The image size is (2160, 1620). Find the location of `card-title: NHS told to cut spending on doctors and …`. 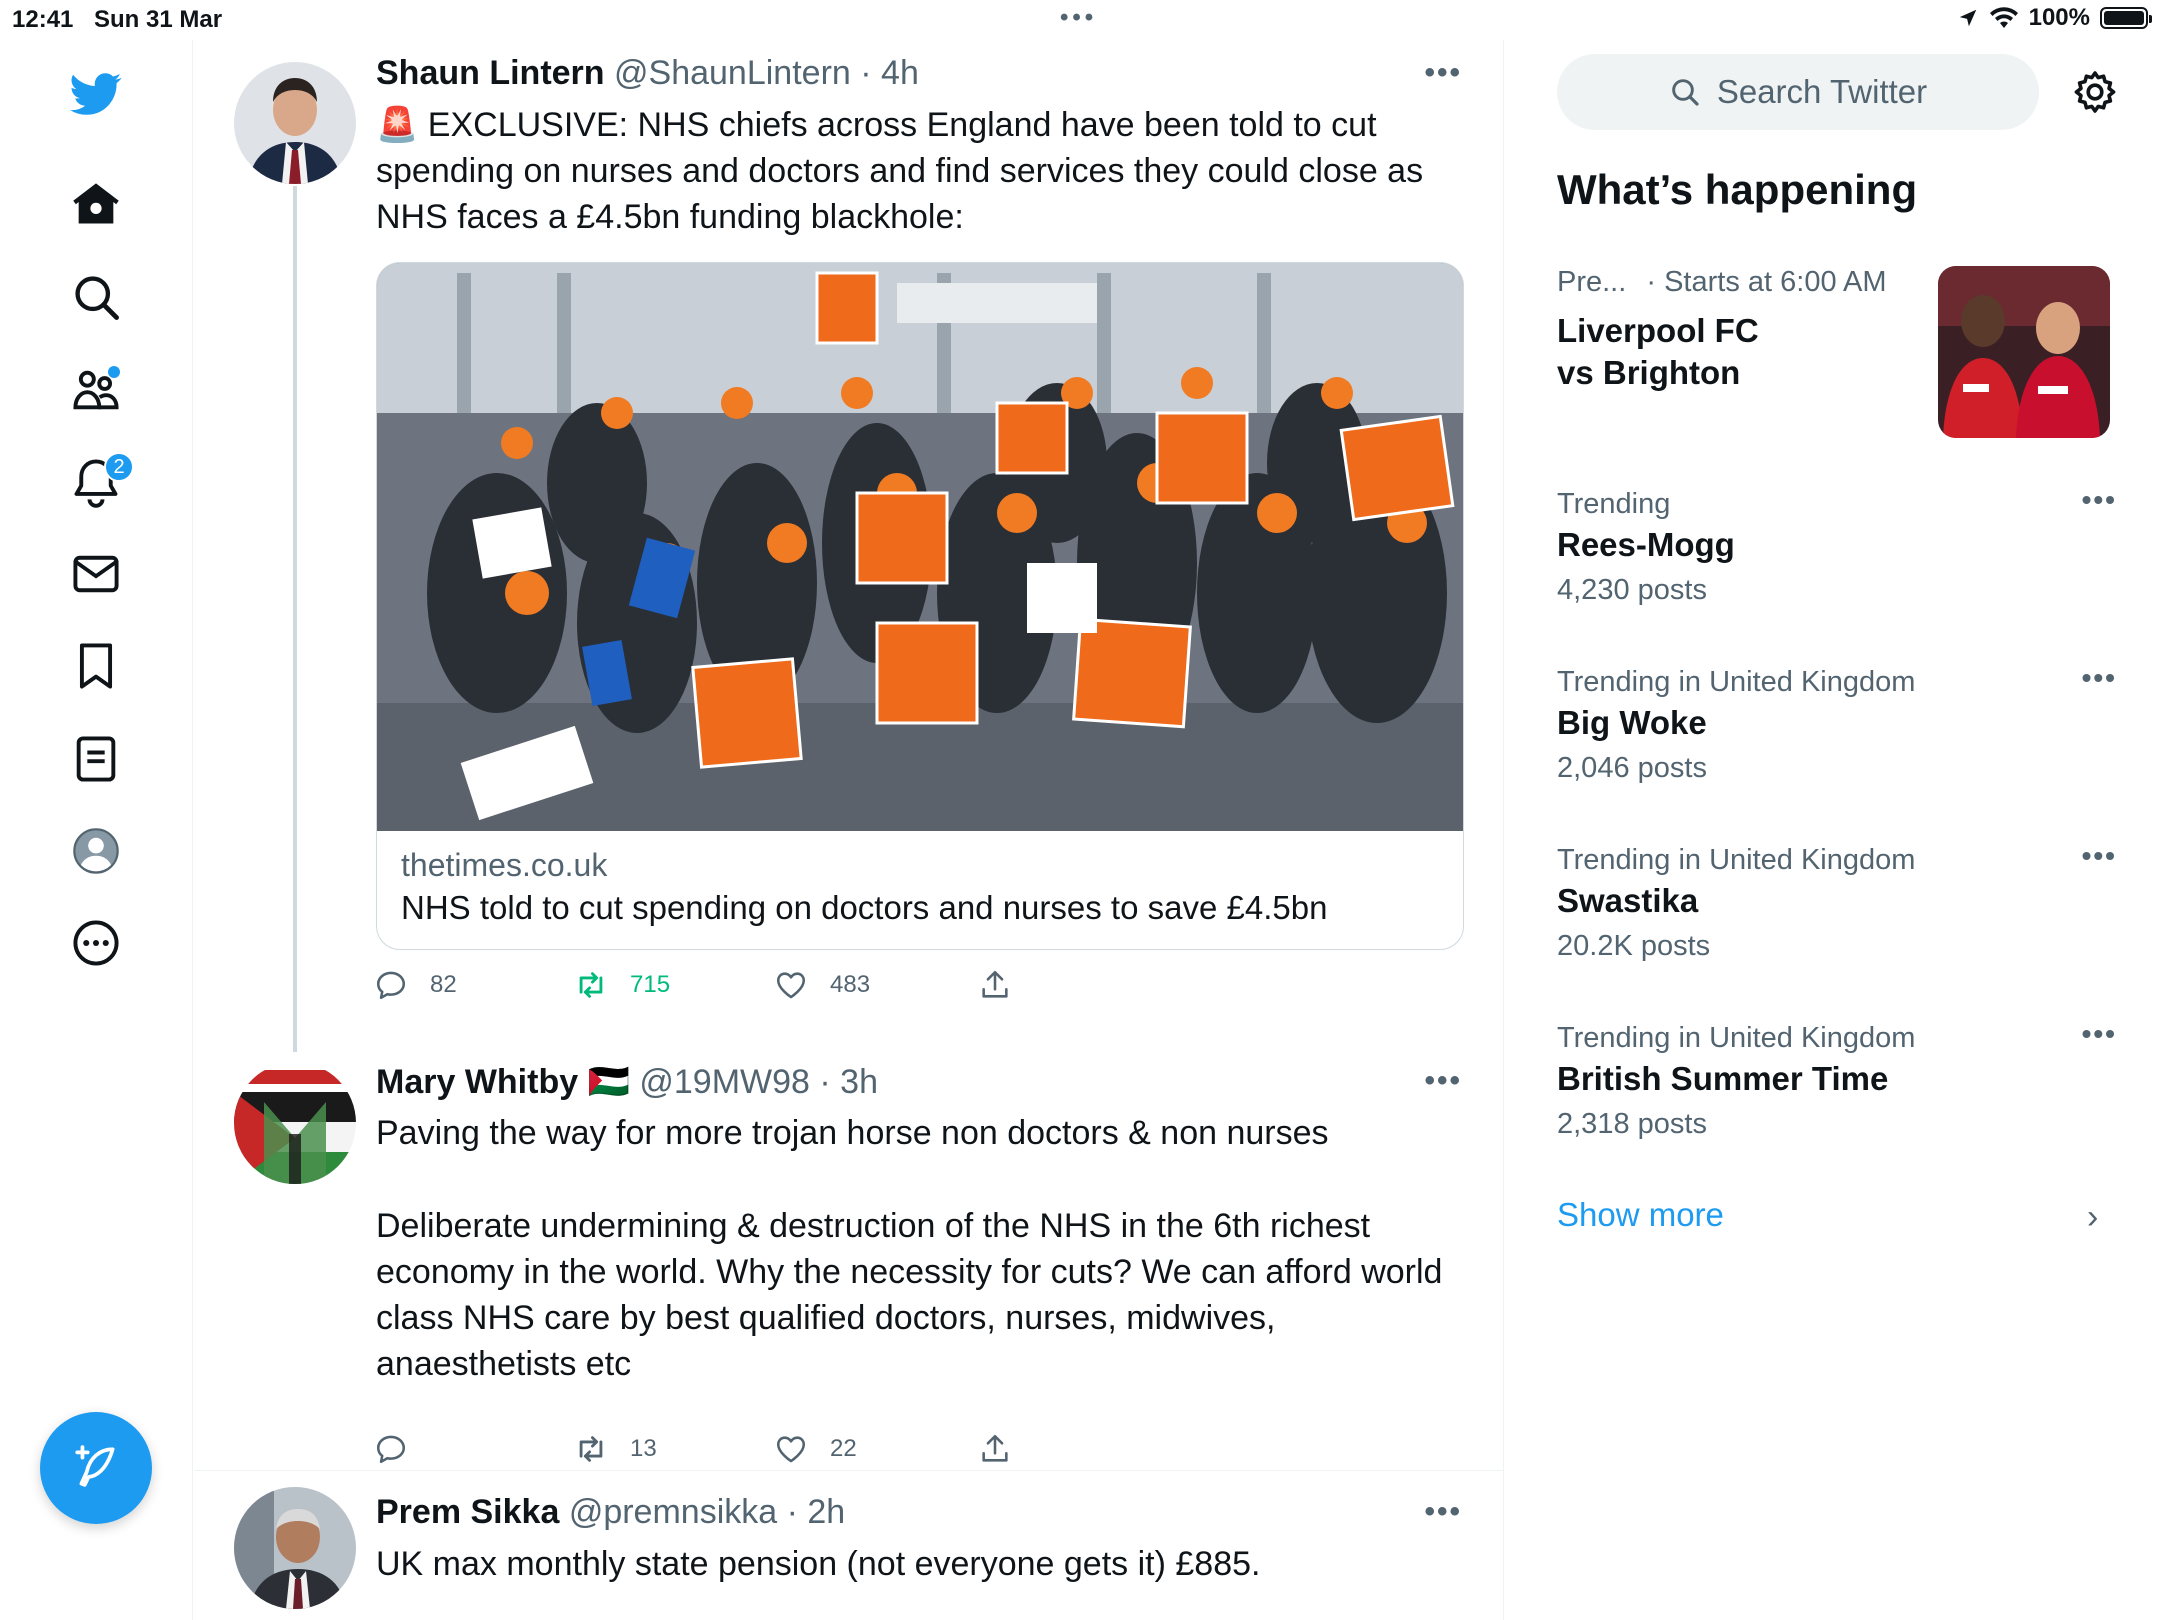

card-title: NHS told to cut spending on doctors and … is located at coordinates (864, 907).